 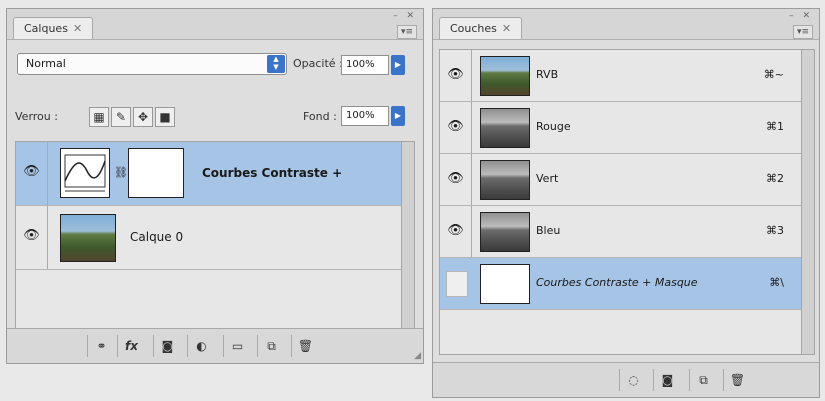 I want to click on new-layer-icon: ⧉, so click(x=271, y=346).